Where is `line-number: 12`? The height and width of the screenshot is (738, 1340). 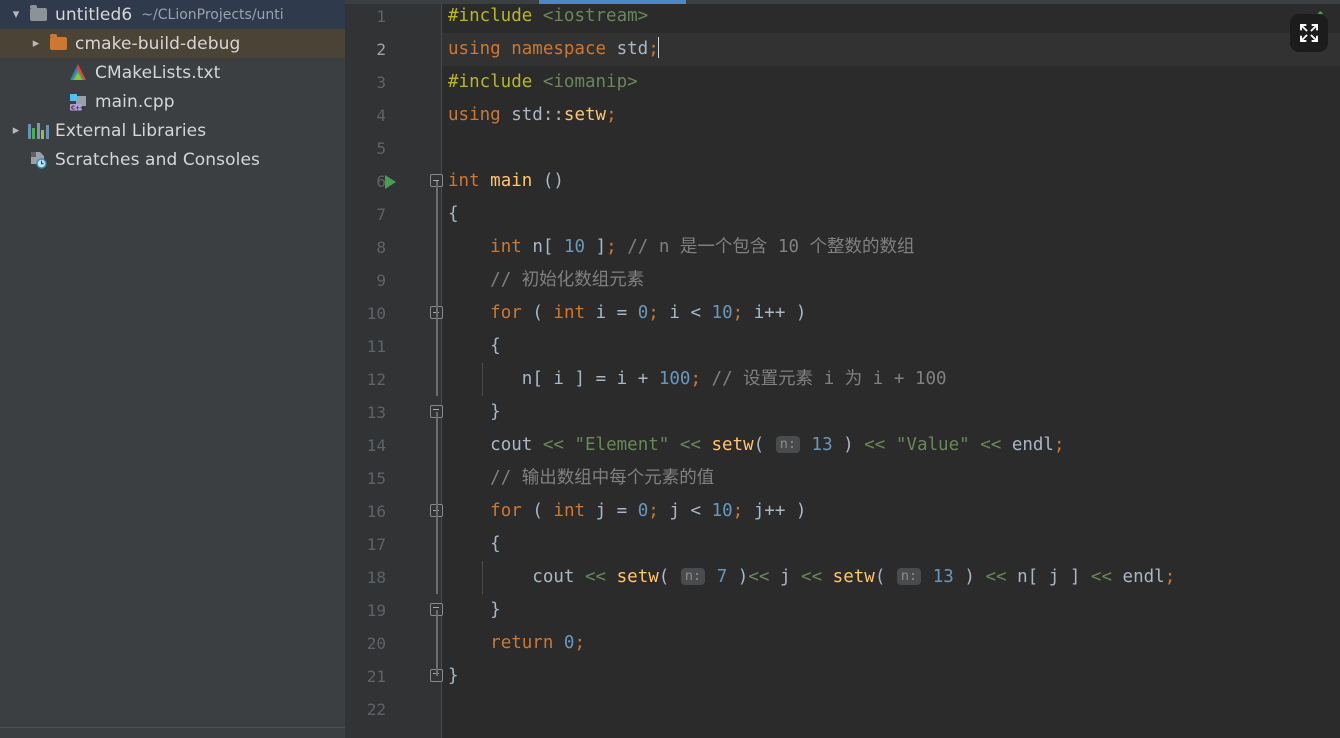
line-number: 12 is located at coordinates (376, 379).